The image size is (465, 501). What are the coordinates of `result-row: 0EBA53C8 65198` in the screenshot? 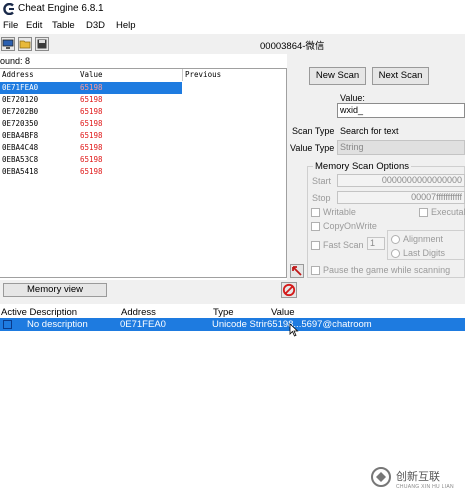 It's located at (91, 160).